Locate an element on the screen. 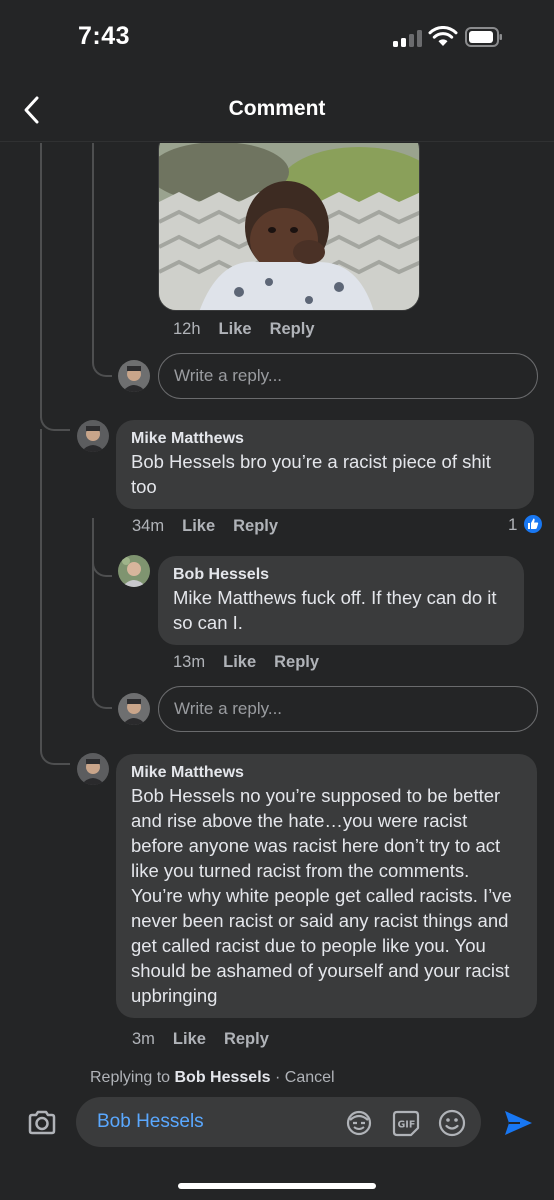 The image size is (554, 1200). status-time: 7:43 is located at coordinates (104, 36).